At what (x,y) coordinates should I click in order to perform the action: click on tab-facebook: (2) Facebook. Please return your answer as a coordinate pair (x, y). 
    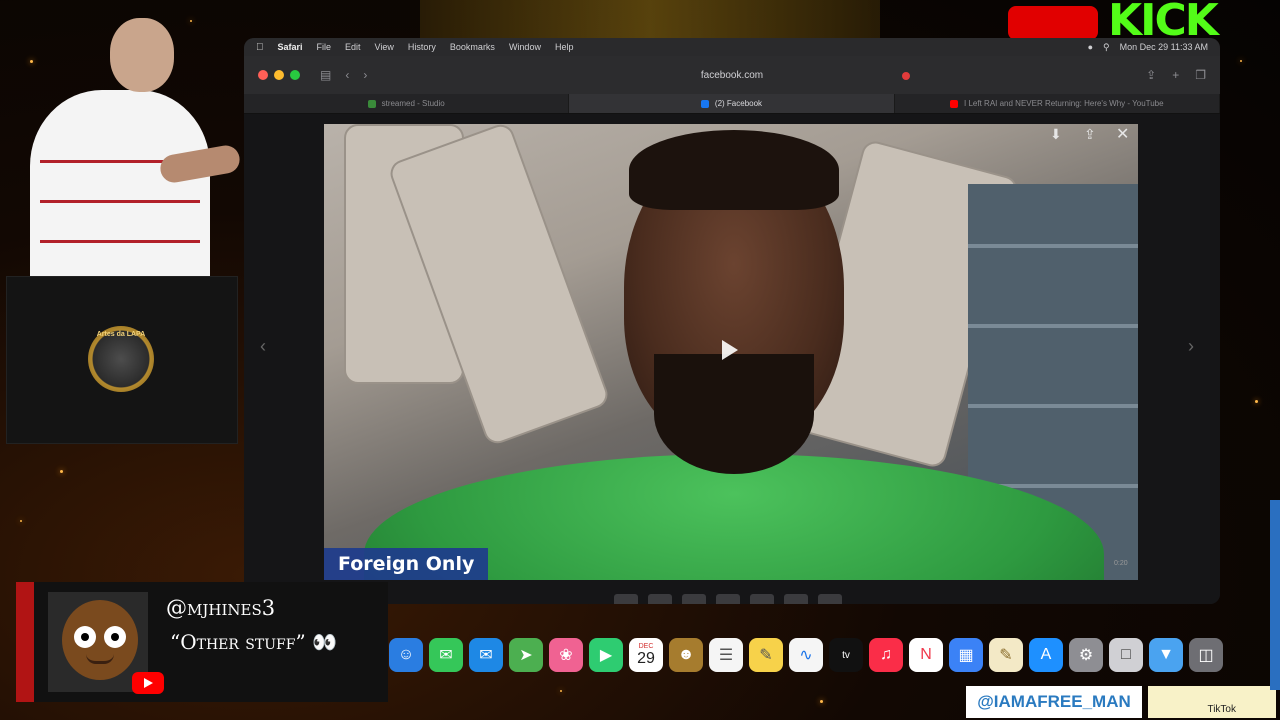
    Looking at the image, I should click on (732, 103).